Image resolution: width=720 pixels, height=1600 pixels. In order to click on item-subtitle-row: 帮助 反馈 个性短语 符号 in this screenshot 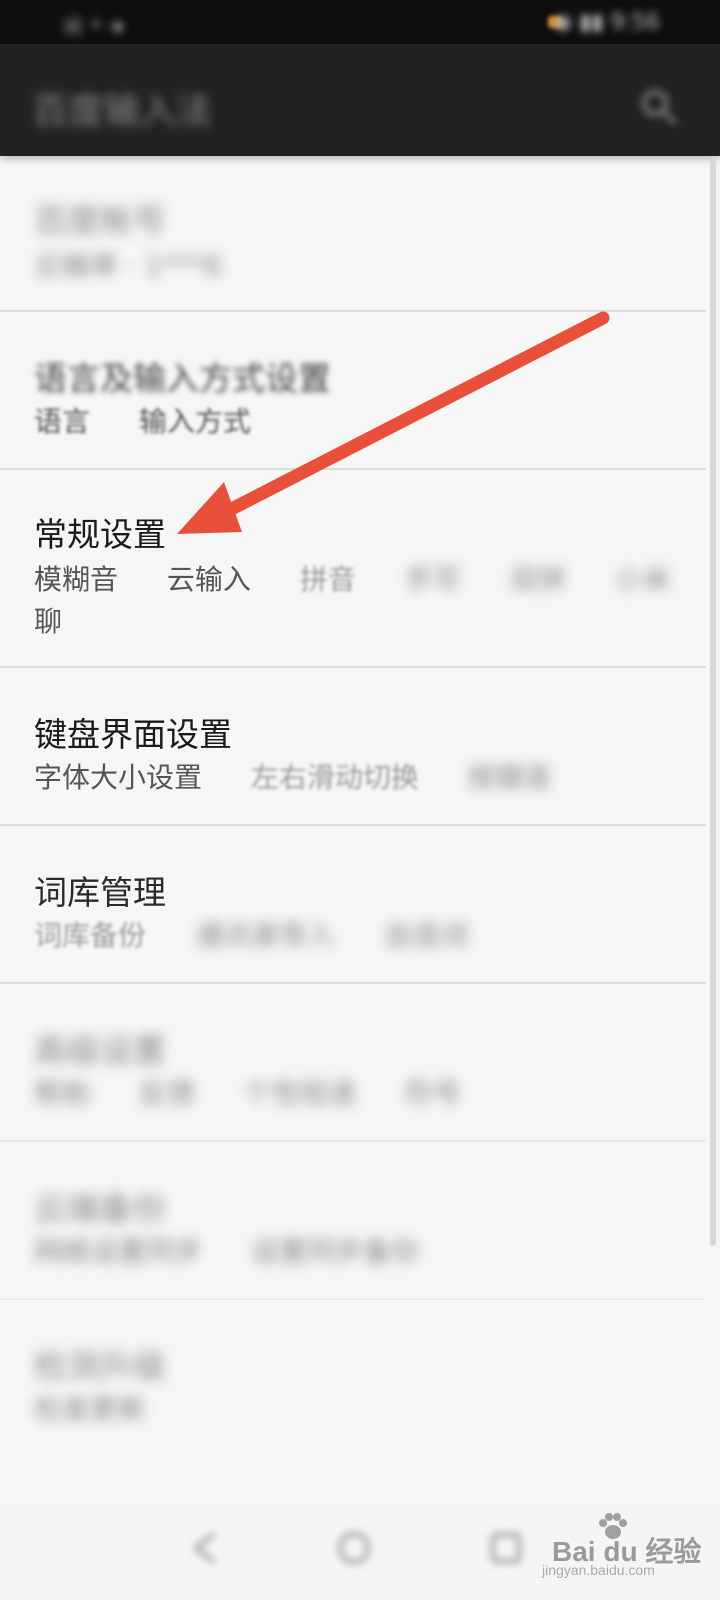, I will do `click(267, 1092)`.